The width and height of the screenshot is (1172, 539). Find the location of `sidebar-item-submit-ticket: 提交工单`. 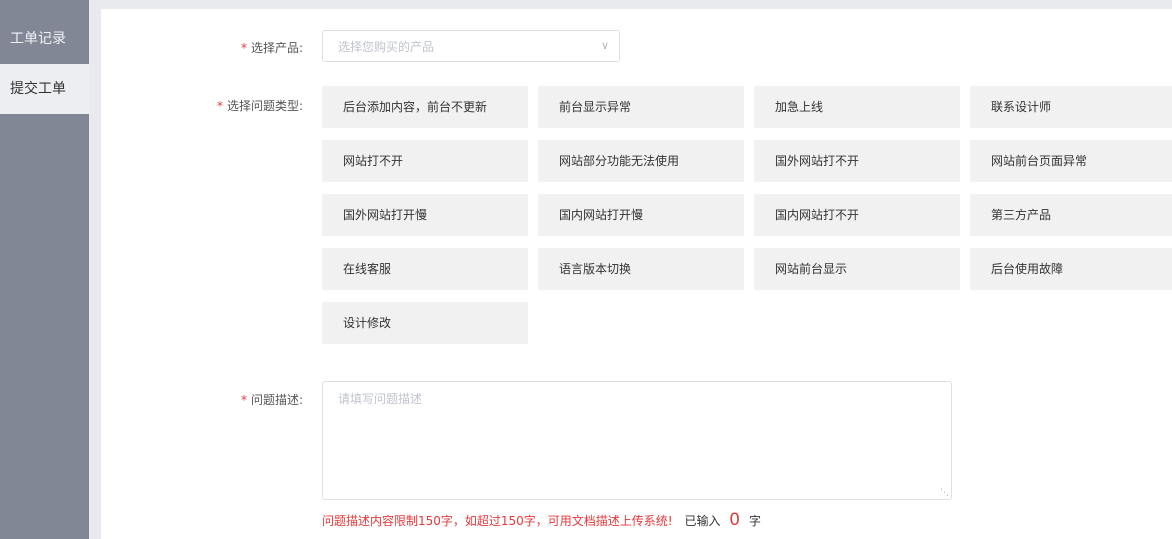

sidebar-item-submit-ticket: 提交工单 is located at coordinates (44, 89).